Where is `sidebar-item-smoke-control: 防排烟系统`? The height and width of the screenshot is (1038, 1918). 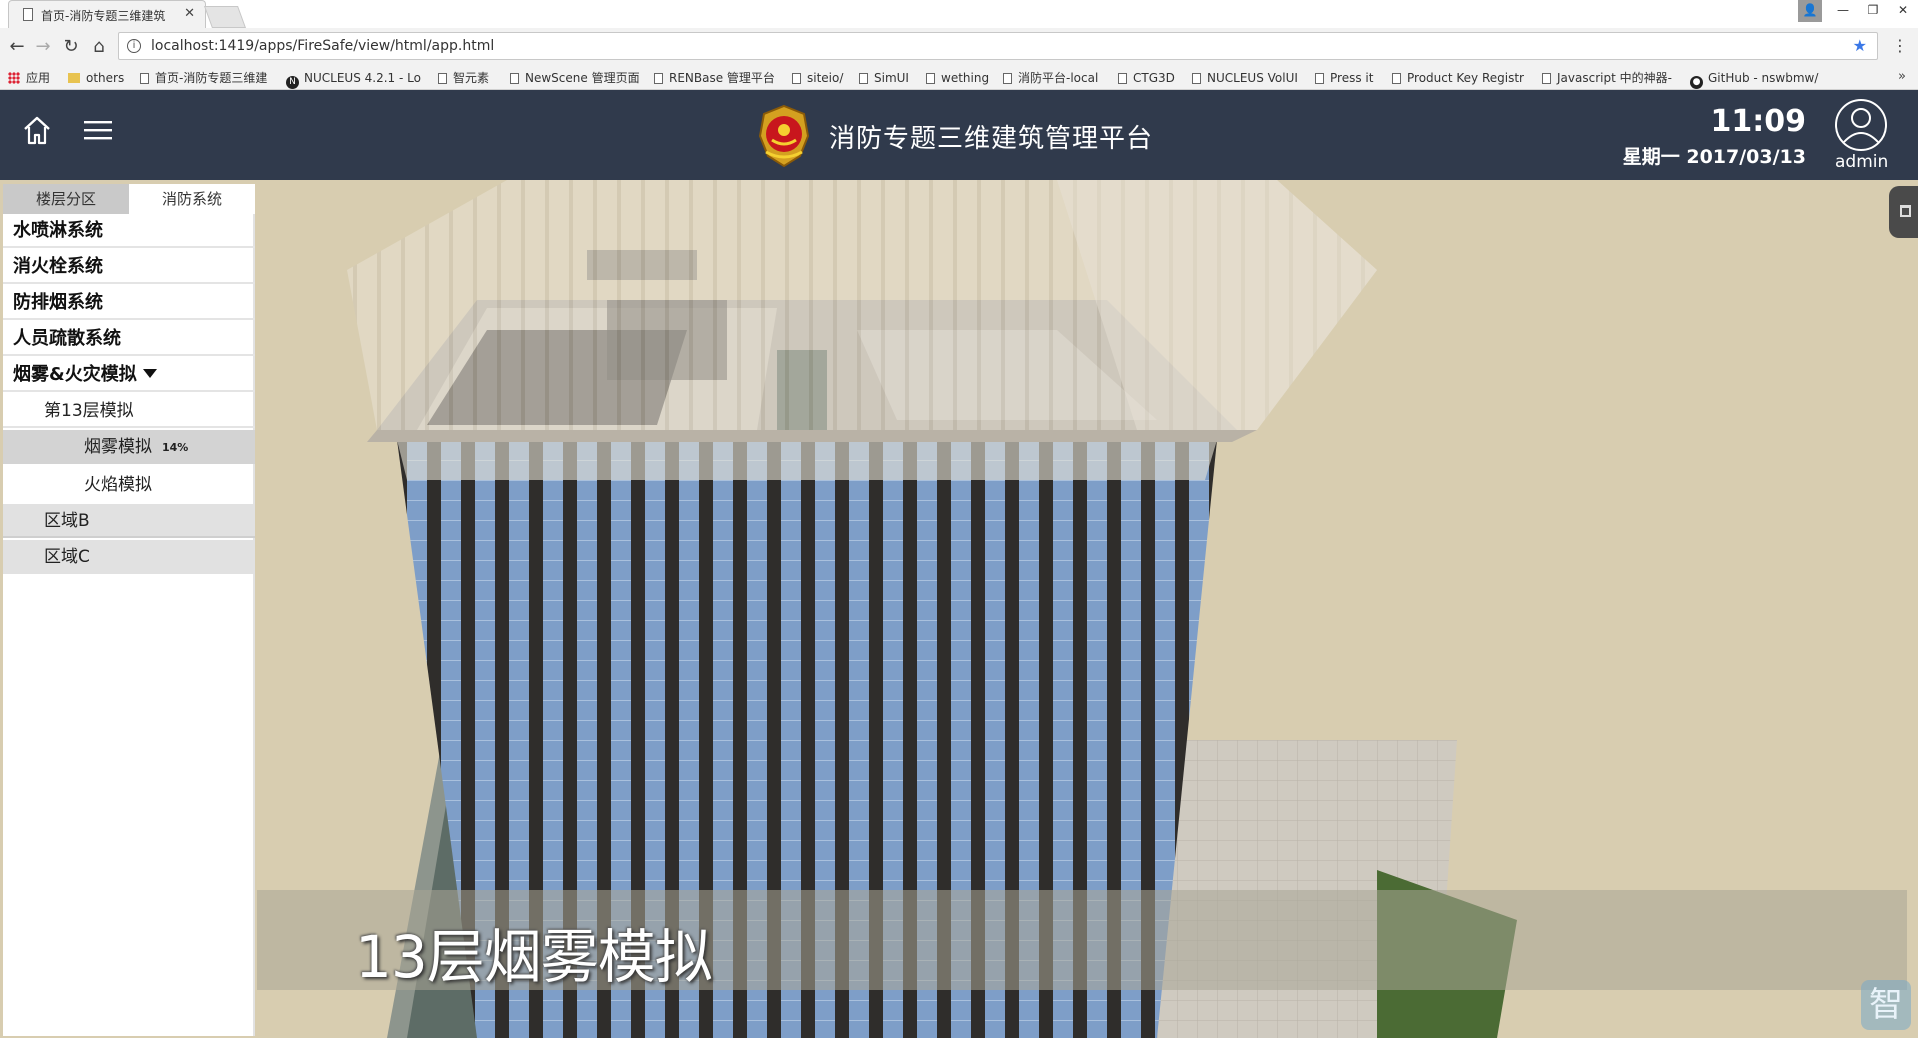 sidebar-item-smoke-control: 防排烟系统 is located at coordinates (129, 303).